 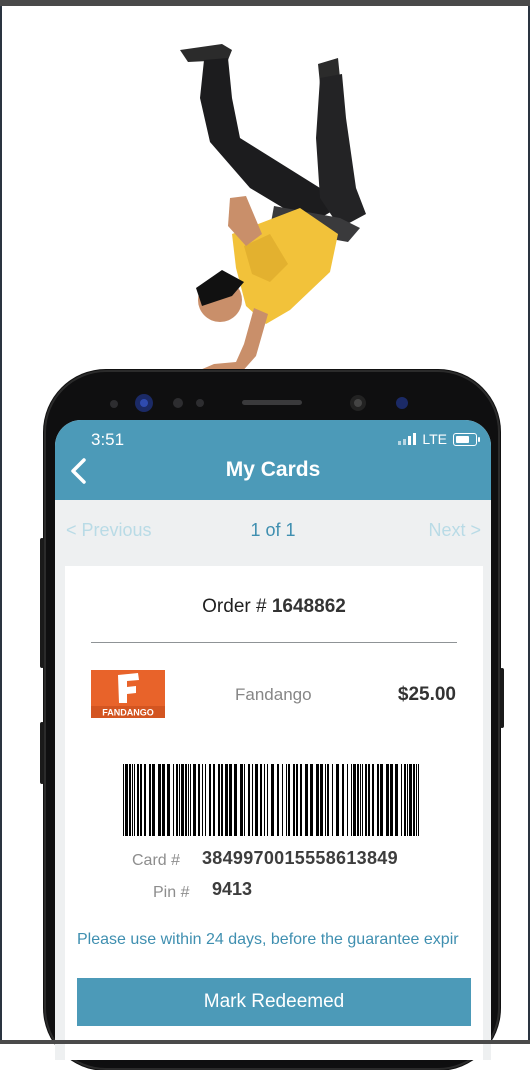 I want to click on card-pager: < Previous 1 of 1 Next >, so click(x=273, y=531).